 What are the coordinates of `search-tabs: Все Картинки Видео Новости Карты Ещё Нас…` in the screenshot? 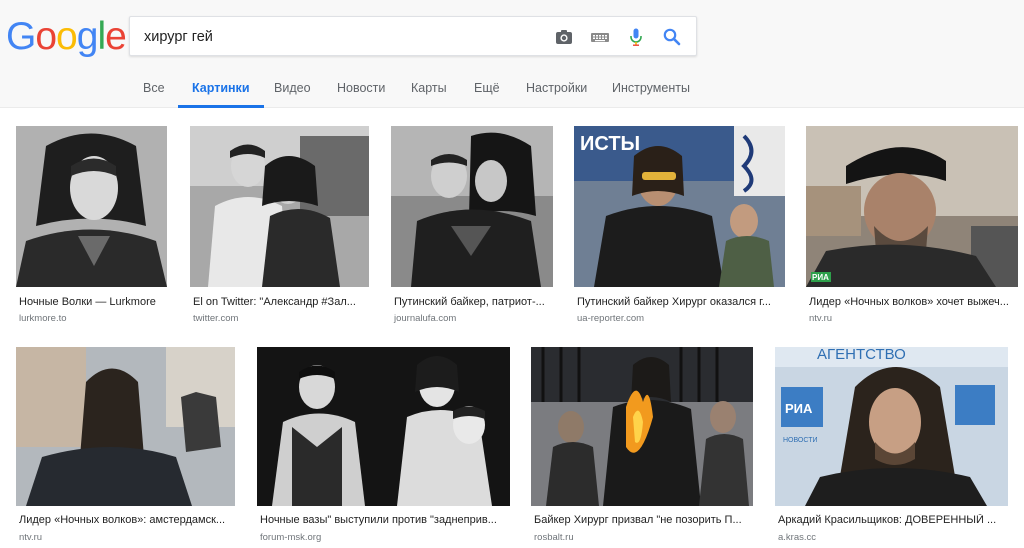 It's located at (512, 89).